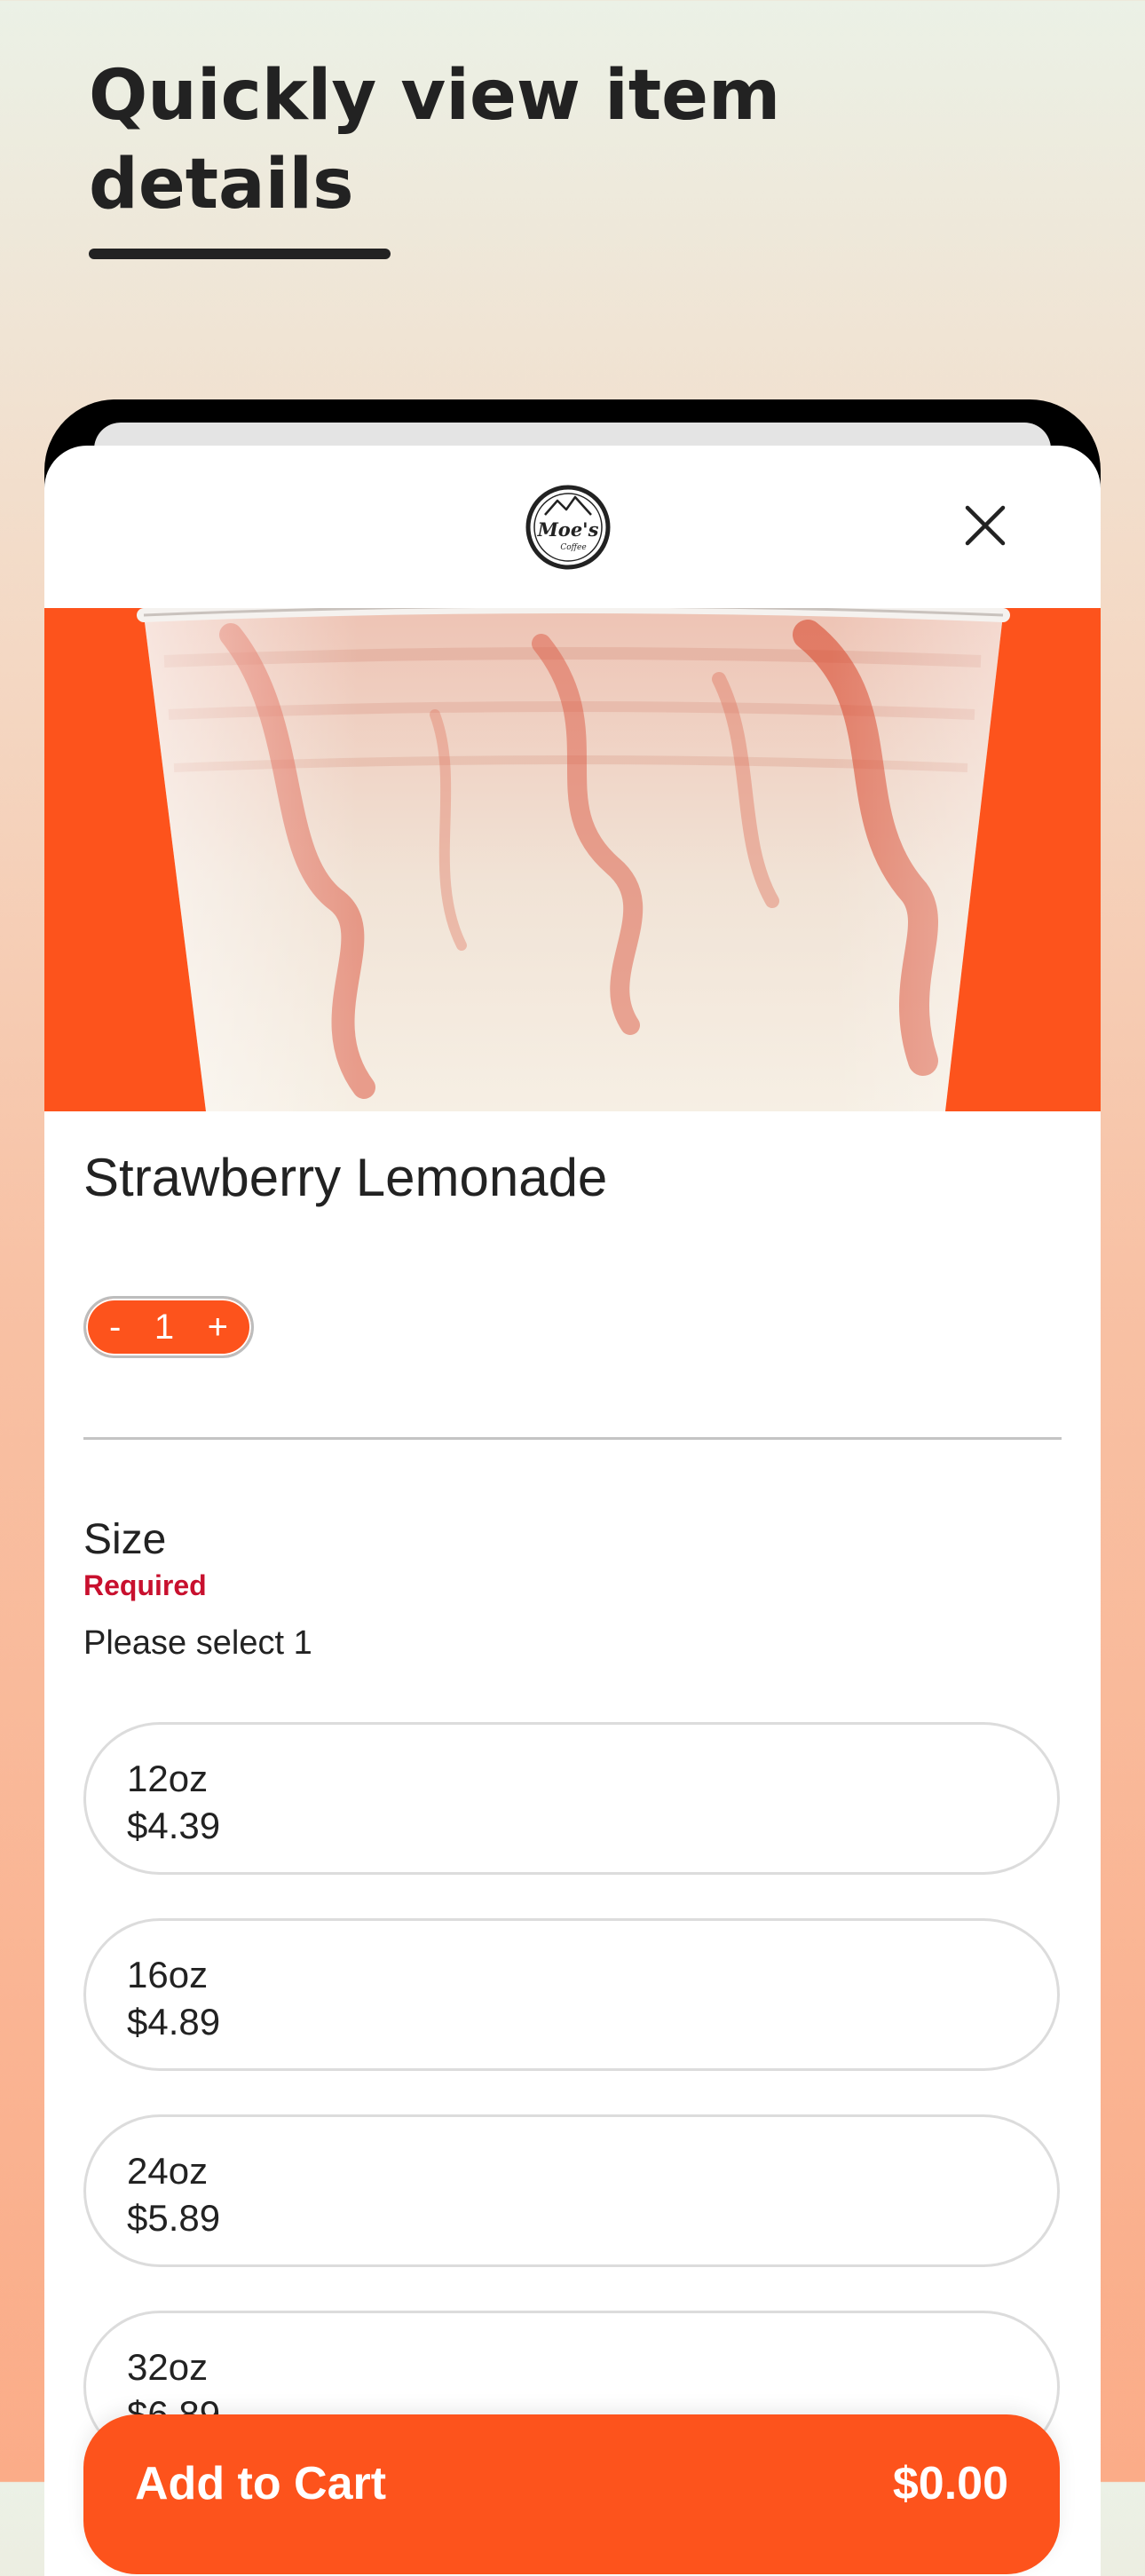 Image resolution: width=1145 pixels, height=2576 pixels. Describe the element at coordinates (240, 254) in the screenshot. I see `headline-underline` at that location.